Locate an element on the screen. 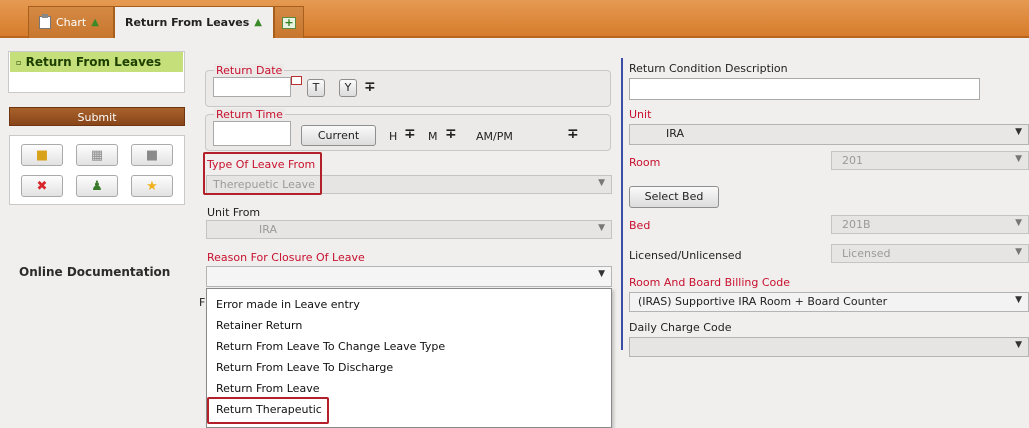 This screenshot has height=428, width=1029. dropdown-option: Retainer Return is located at coordinates (259, 325).